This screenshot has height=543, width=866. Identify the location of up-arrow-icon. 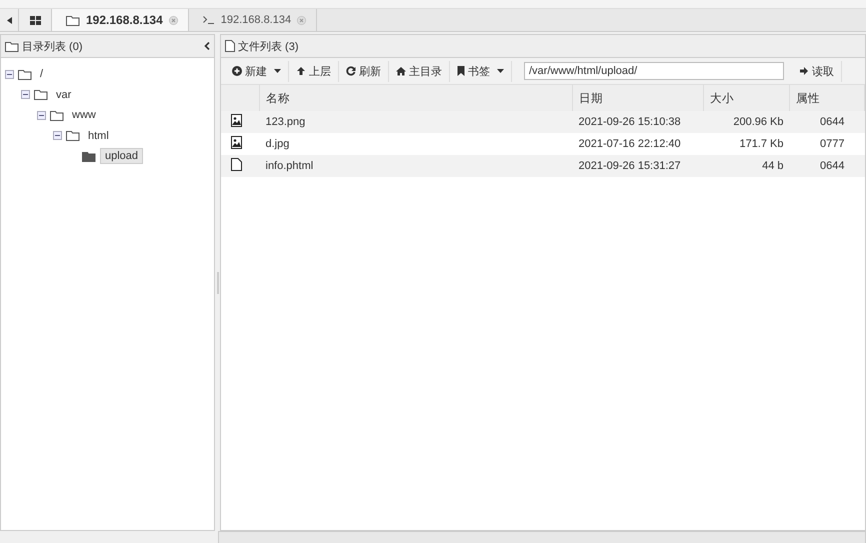
(301, 71).